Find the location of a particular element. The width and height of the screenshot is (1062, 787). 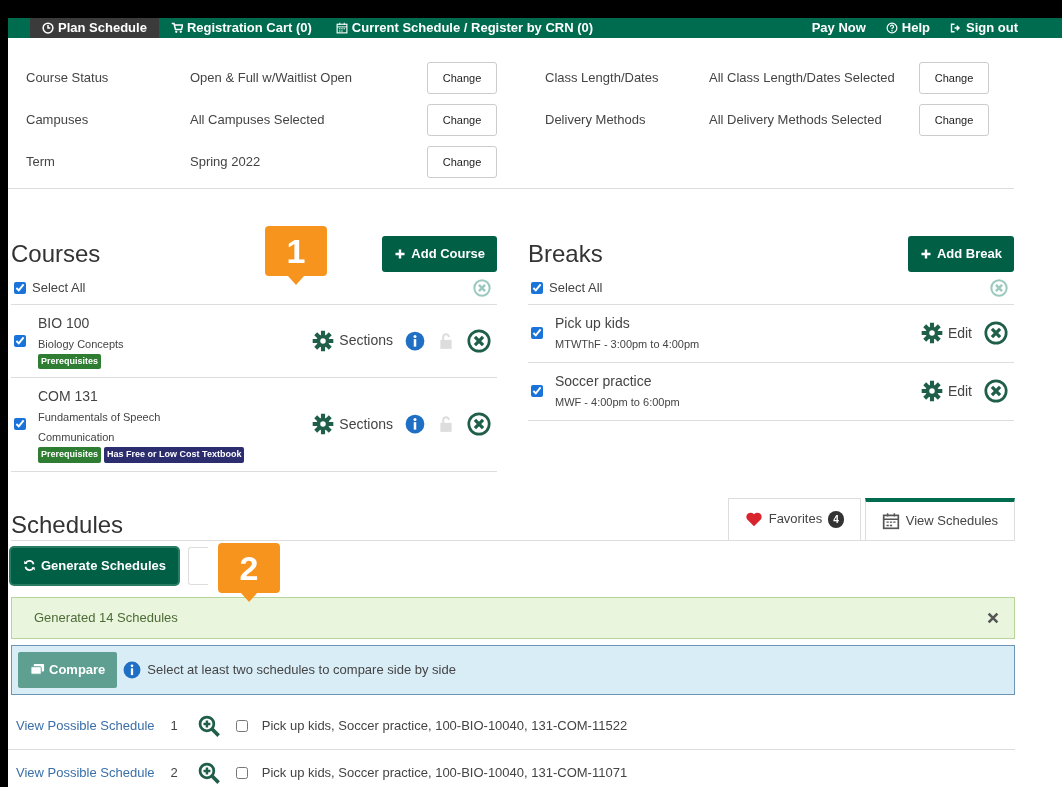

cards-icon is located at coordinates (37, 669).